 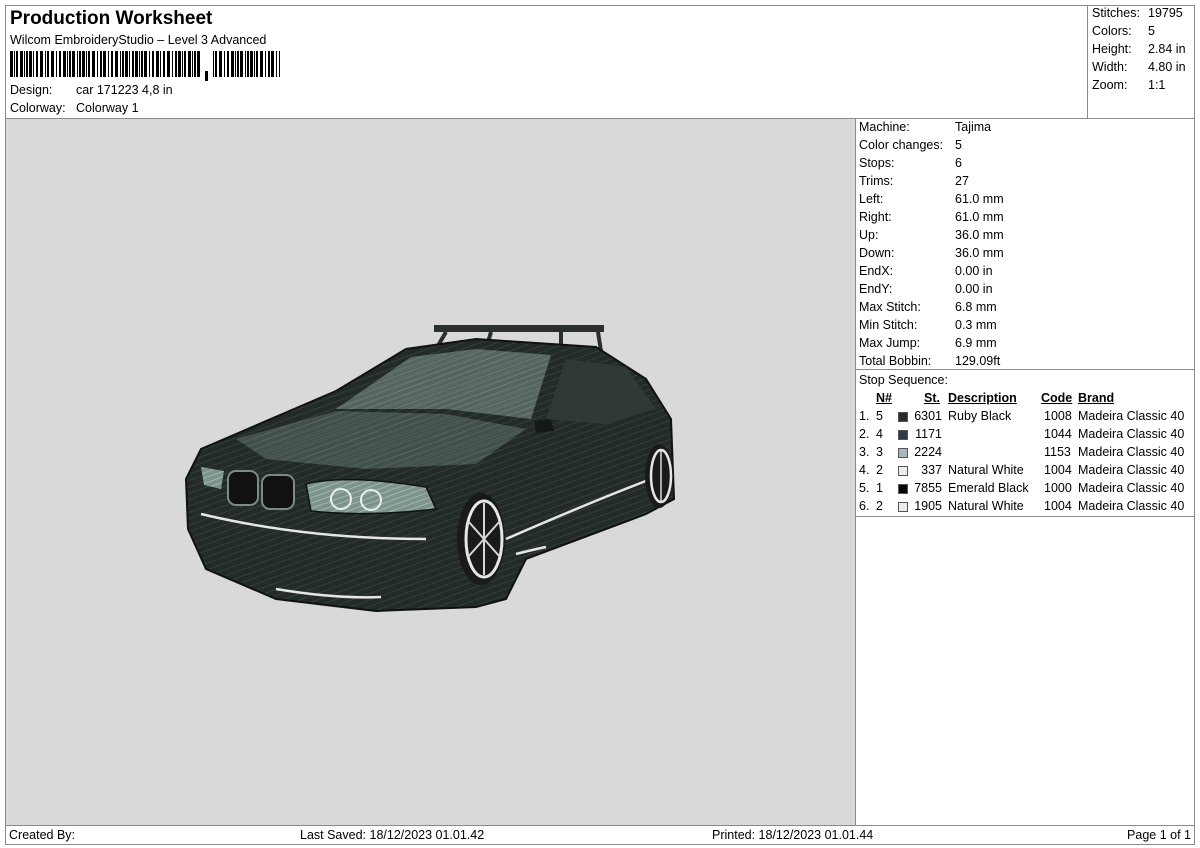 What do you see at coordinates (910, 145) in the screenshot?
I see `info-row: Color changes: 5` at bounding box center [910, 145].